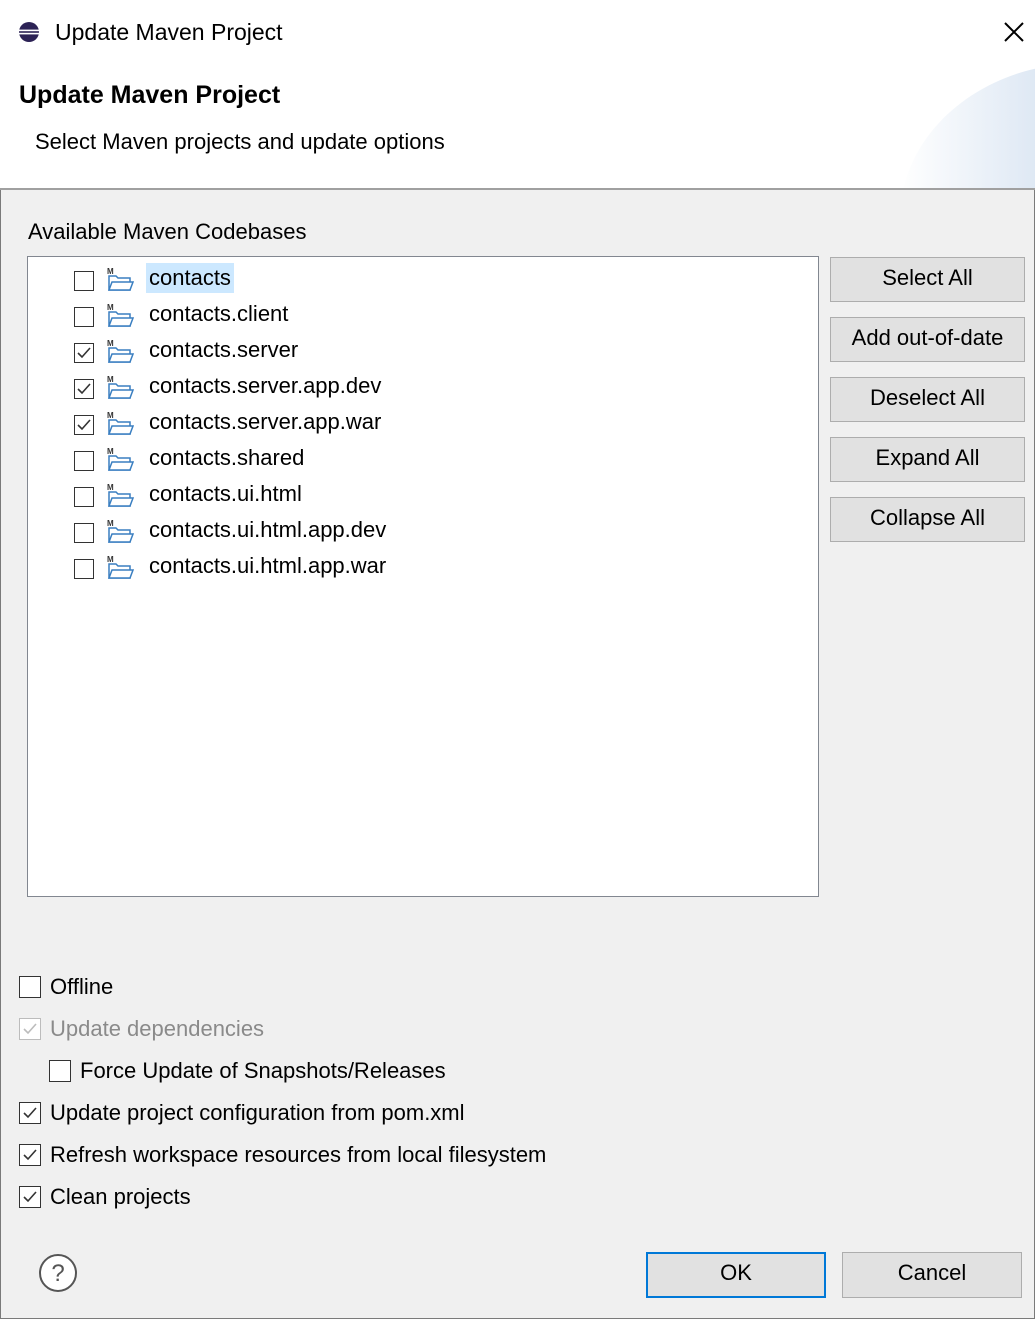  Describe the element at coordinates (418, 351) in the screenshot. I see `tree-item: Mcontacts.server` at that location.